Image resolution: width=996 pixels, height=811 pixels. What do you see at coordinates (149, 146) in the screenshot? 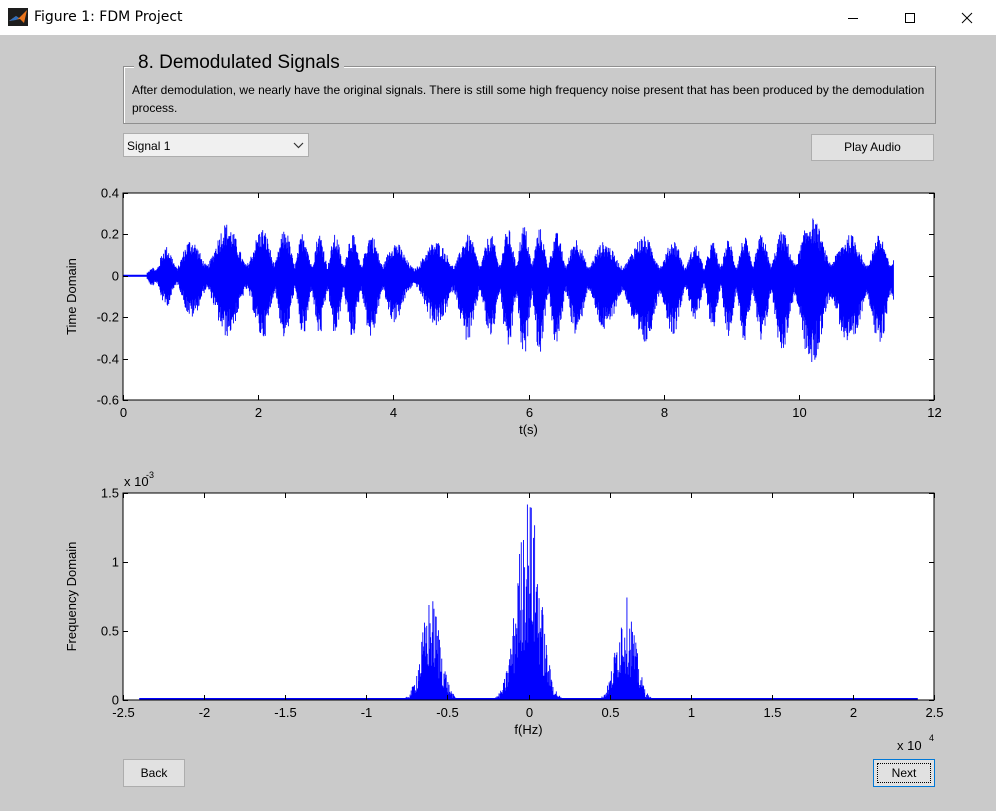
I see `signal-select-value: Signal 1` at bounding box center [149, 146].